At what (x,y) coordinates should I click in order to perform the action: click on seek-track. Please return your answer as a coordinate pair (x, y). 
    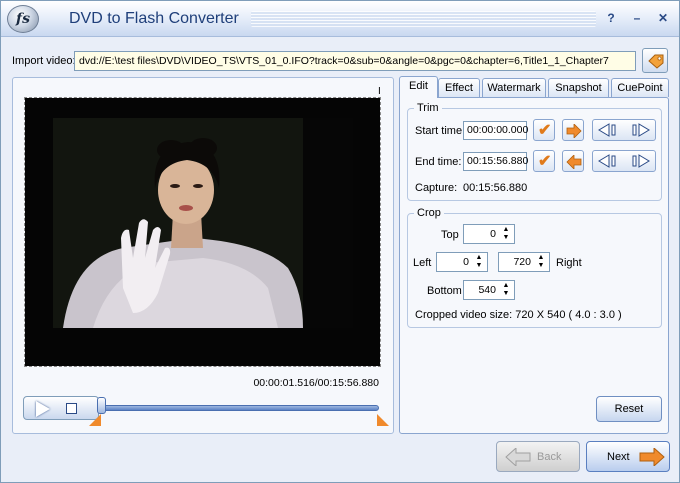
    Looking at the image, I should click on (240, 408).